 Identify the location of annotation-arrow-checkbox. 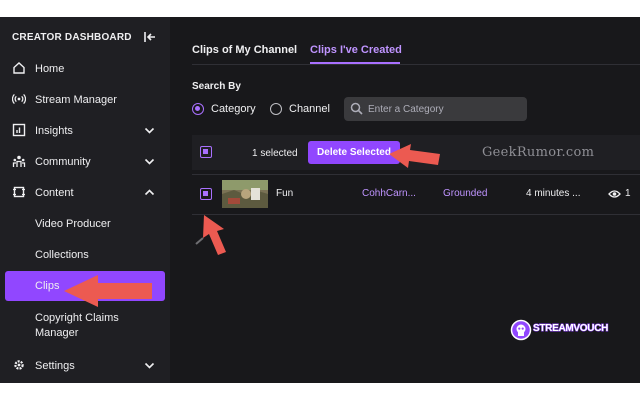
(210, 235).